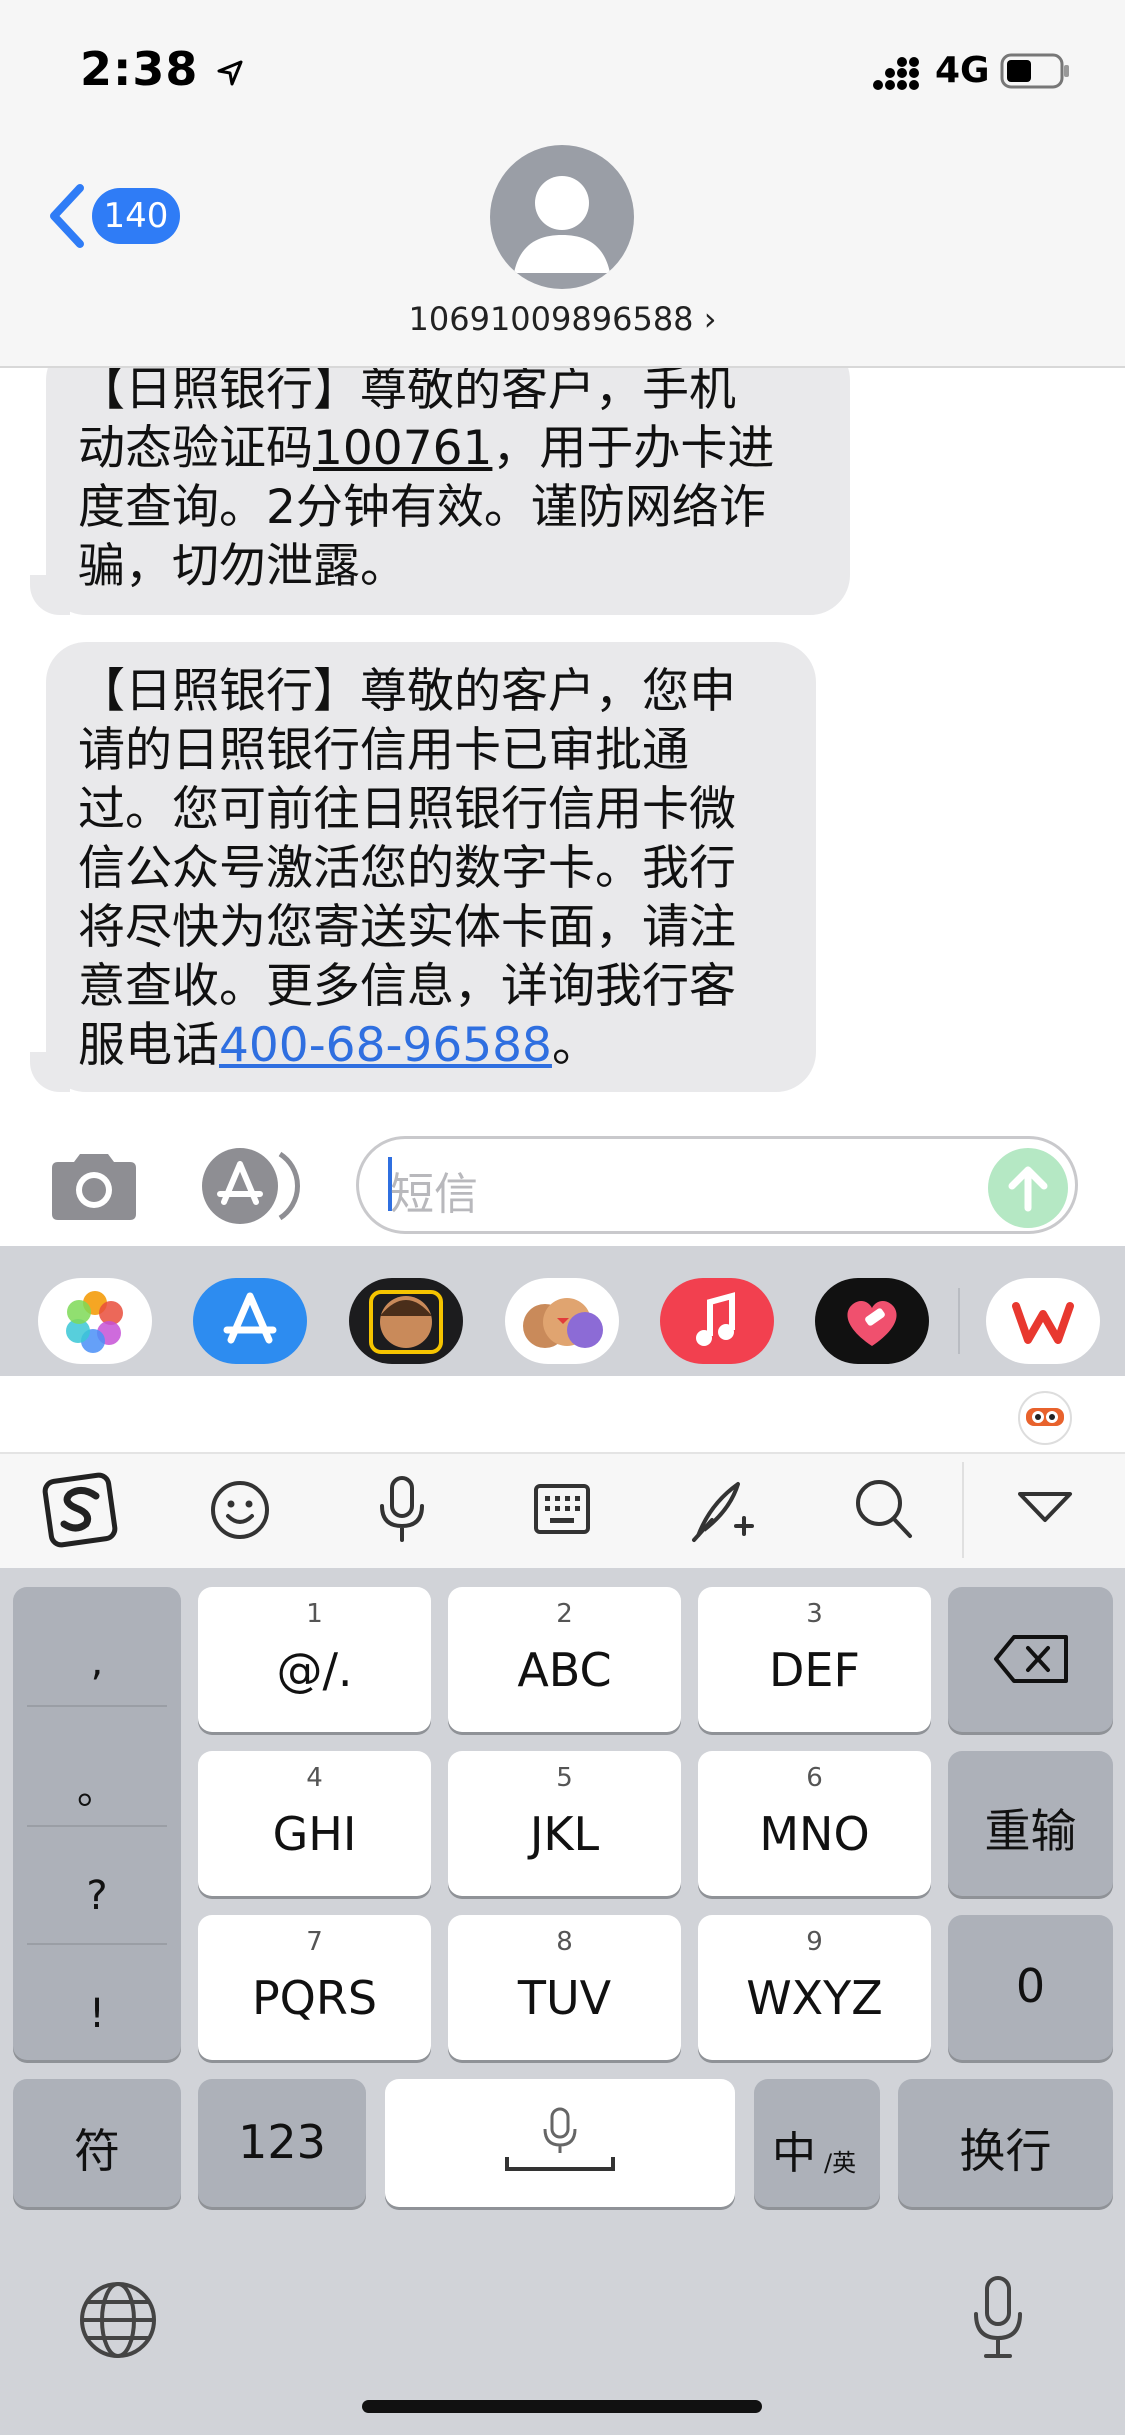 This screenshot has width=1125, height=2435. What do you see at coordinates (1034, 71) in the screenshot?
I see `battery-icon` at bounding box center [1034, 71].